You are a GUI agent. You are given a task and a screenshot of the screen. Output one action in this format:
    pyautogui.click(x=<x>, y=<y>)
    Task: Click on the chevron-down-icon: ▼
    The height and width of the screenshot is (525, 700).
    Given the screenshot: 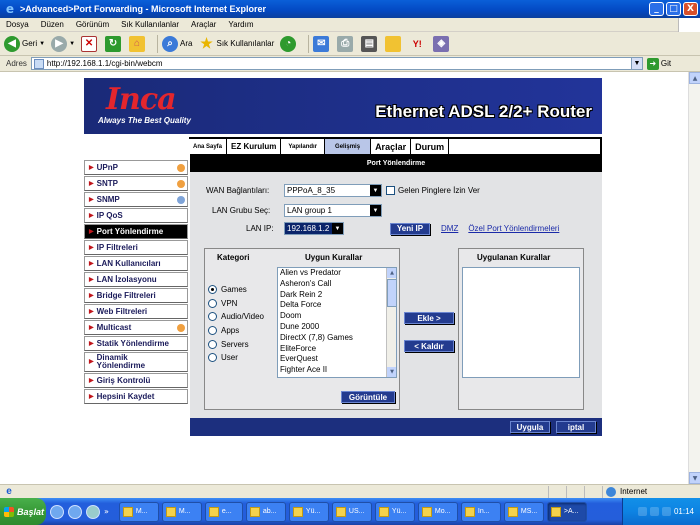 What is the action you would take?
    pyautogui.click(x=636, y=63)
    